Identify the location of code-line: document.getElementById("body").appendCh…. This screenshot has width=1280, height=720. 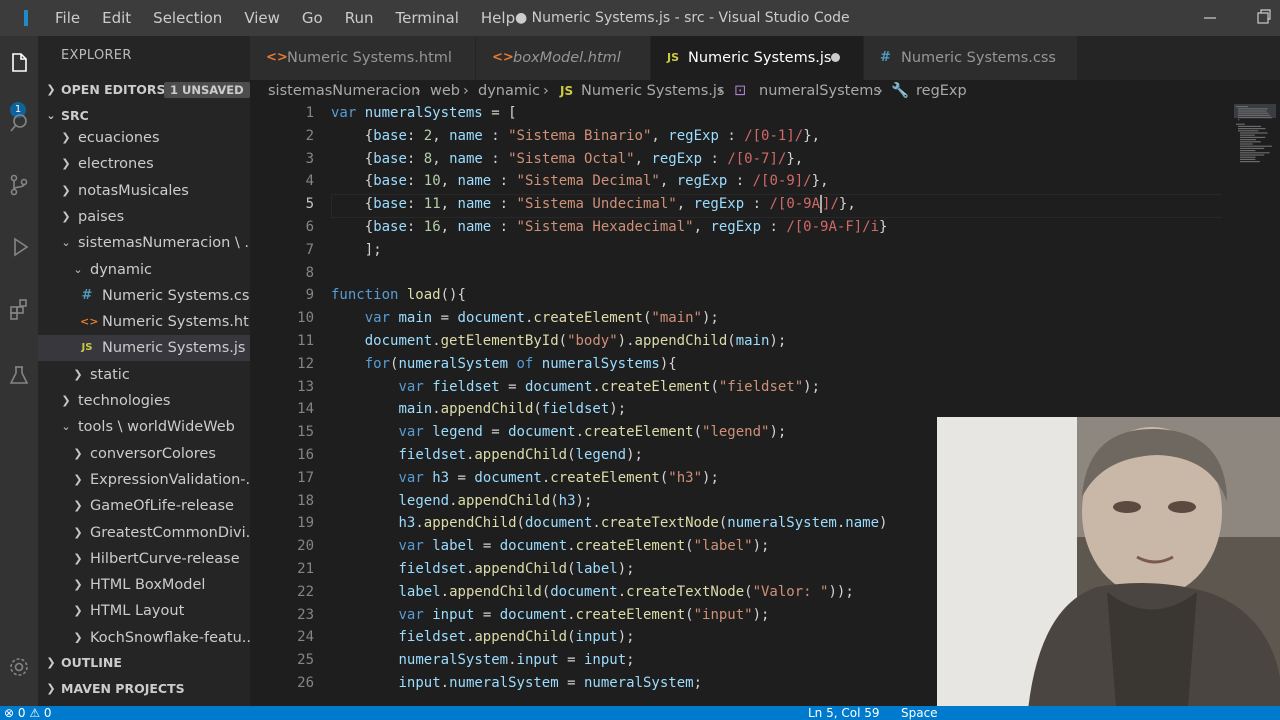
(559, 341).